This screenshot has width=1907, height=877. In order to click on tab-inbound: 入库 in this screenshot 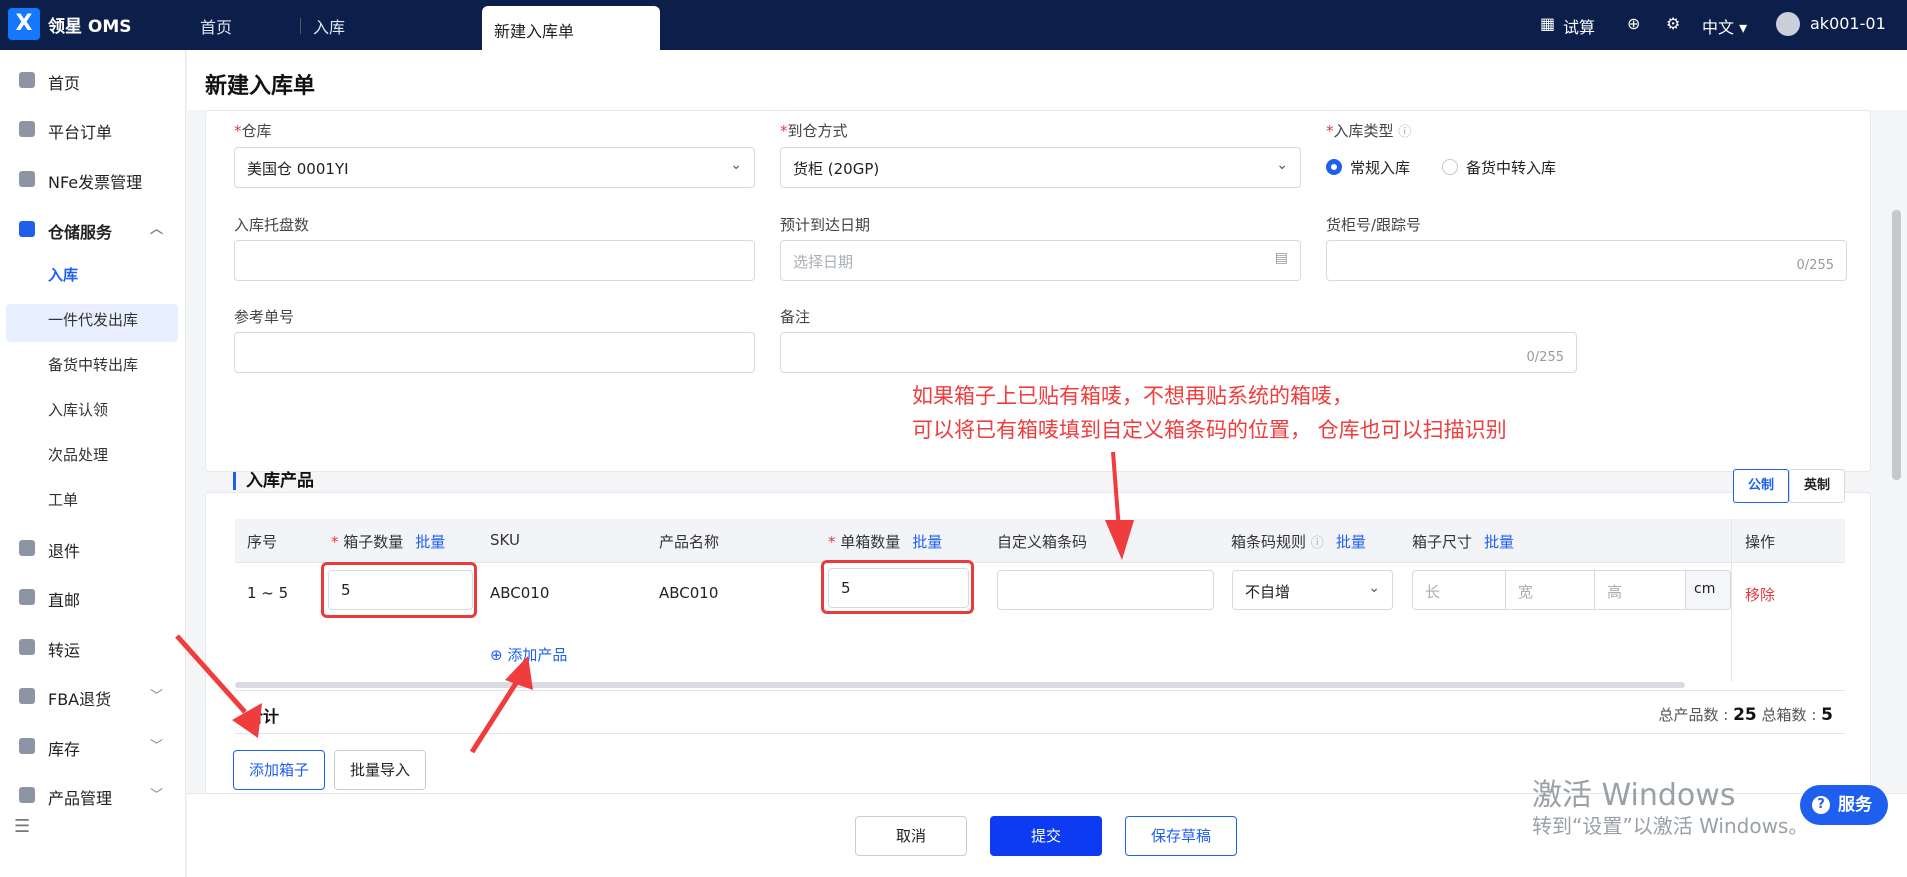, I will do `click(329, 26)`.